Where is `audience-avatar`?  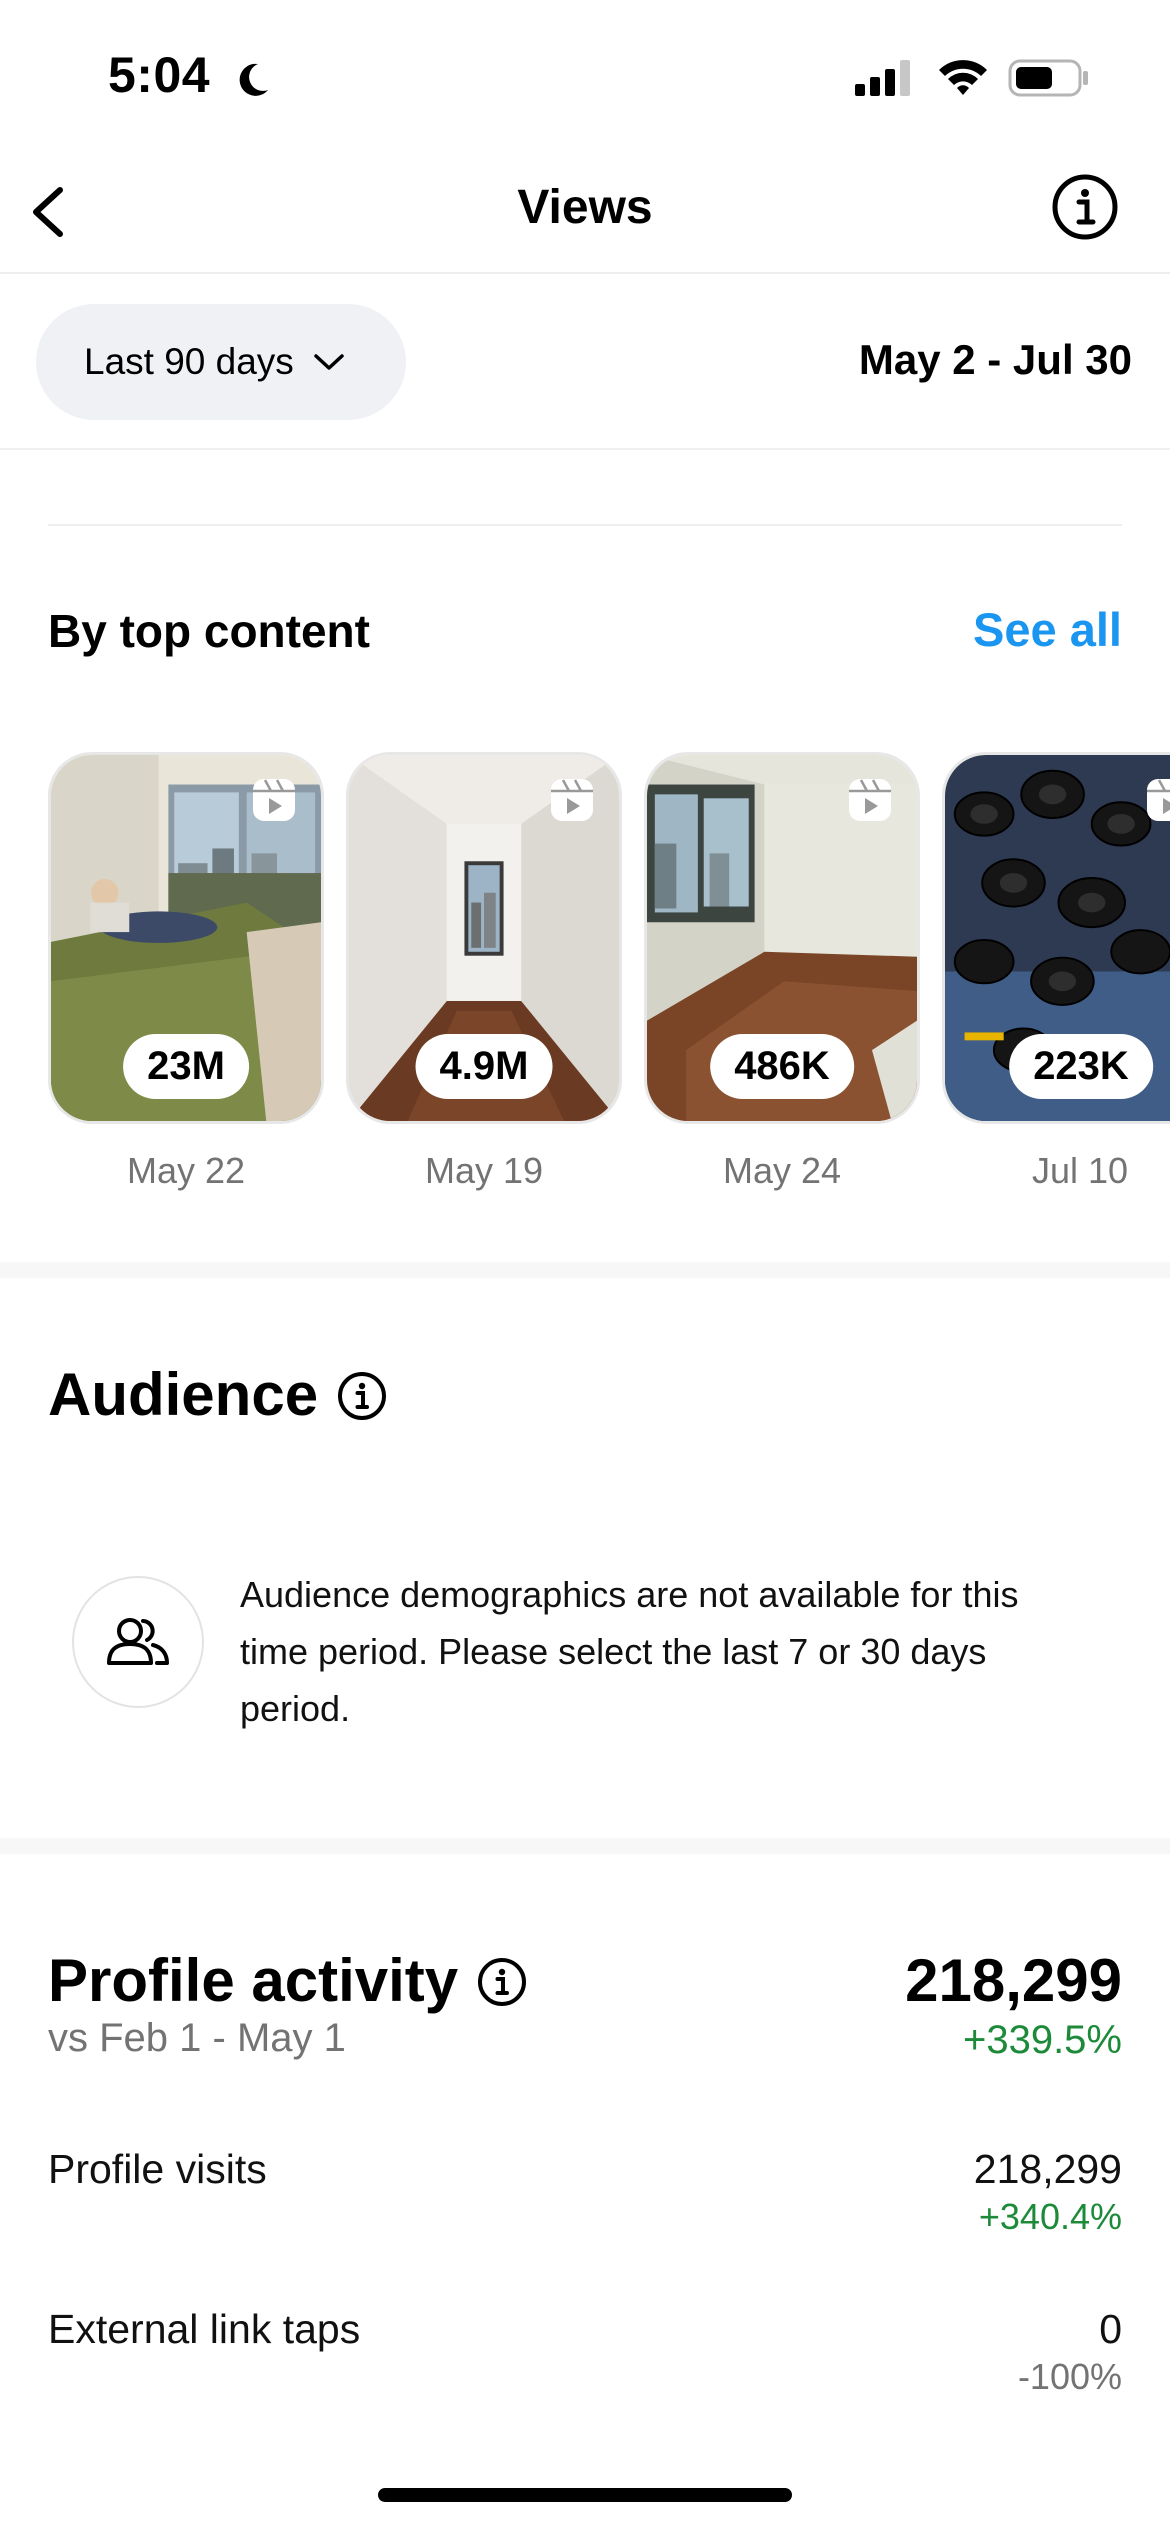
audience-avatar is located at coordinates (138, 1642).